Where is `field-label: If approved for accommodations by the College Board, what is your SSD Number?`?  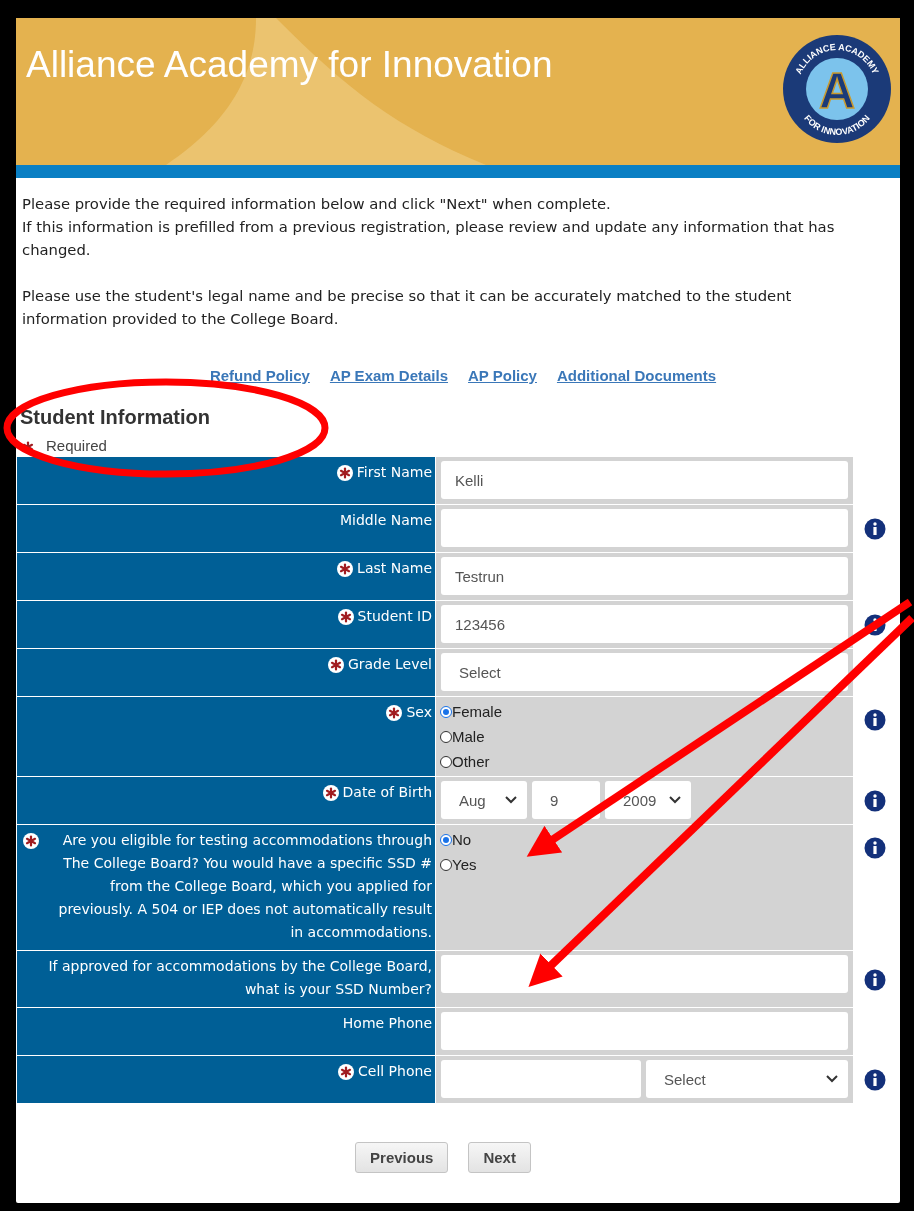 field-label: If approved for accommodations by the College Board, what is your SSD Number? is located at coordinates (226, 979).